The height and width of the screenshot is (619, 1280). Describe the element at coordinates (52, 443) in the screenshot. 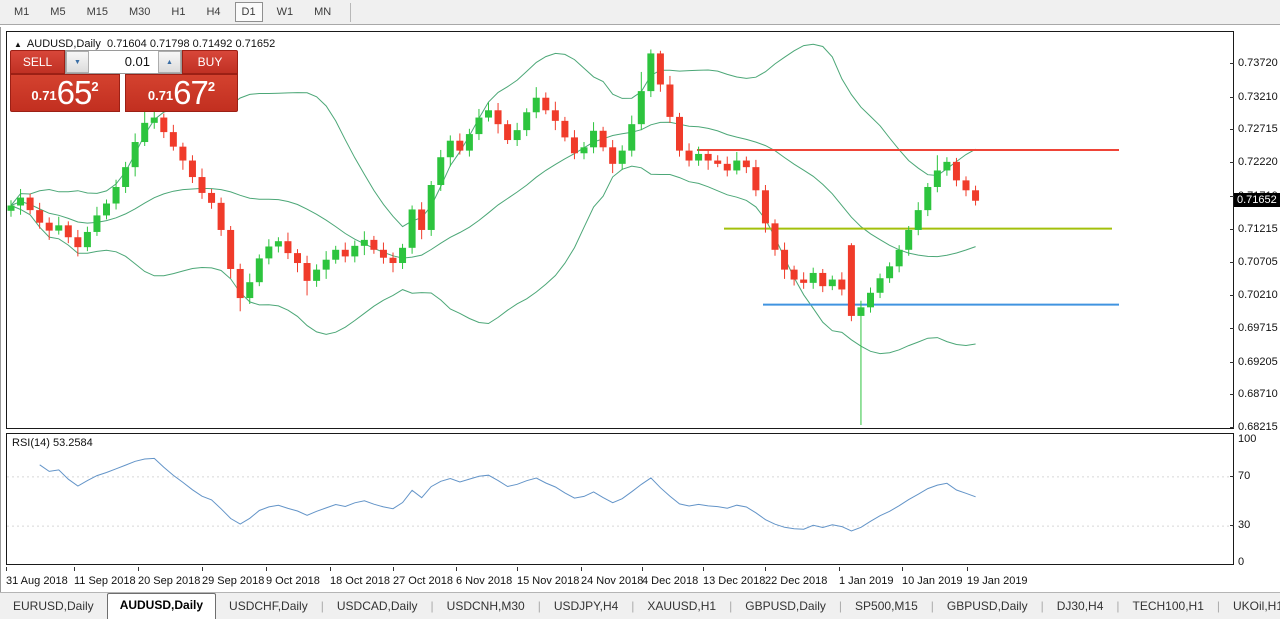

I see `rsi-label: RSI(14) 53.2584` at that location.